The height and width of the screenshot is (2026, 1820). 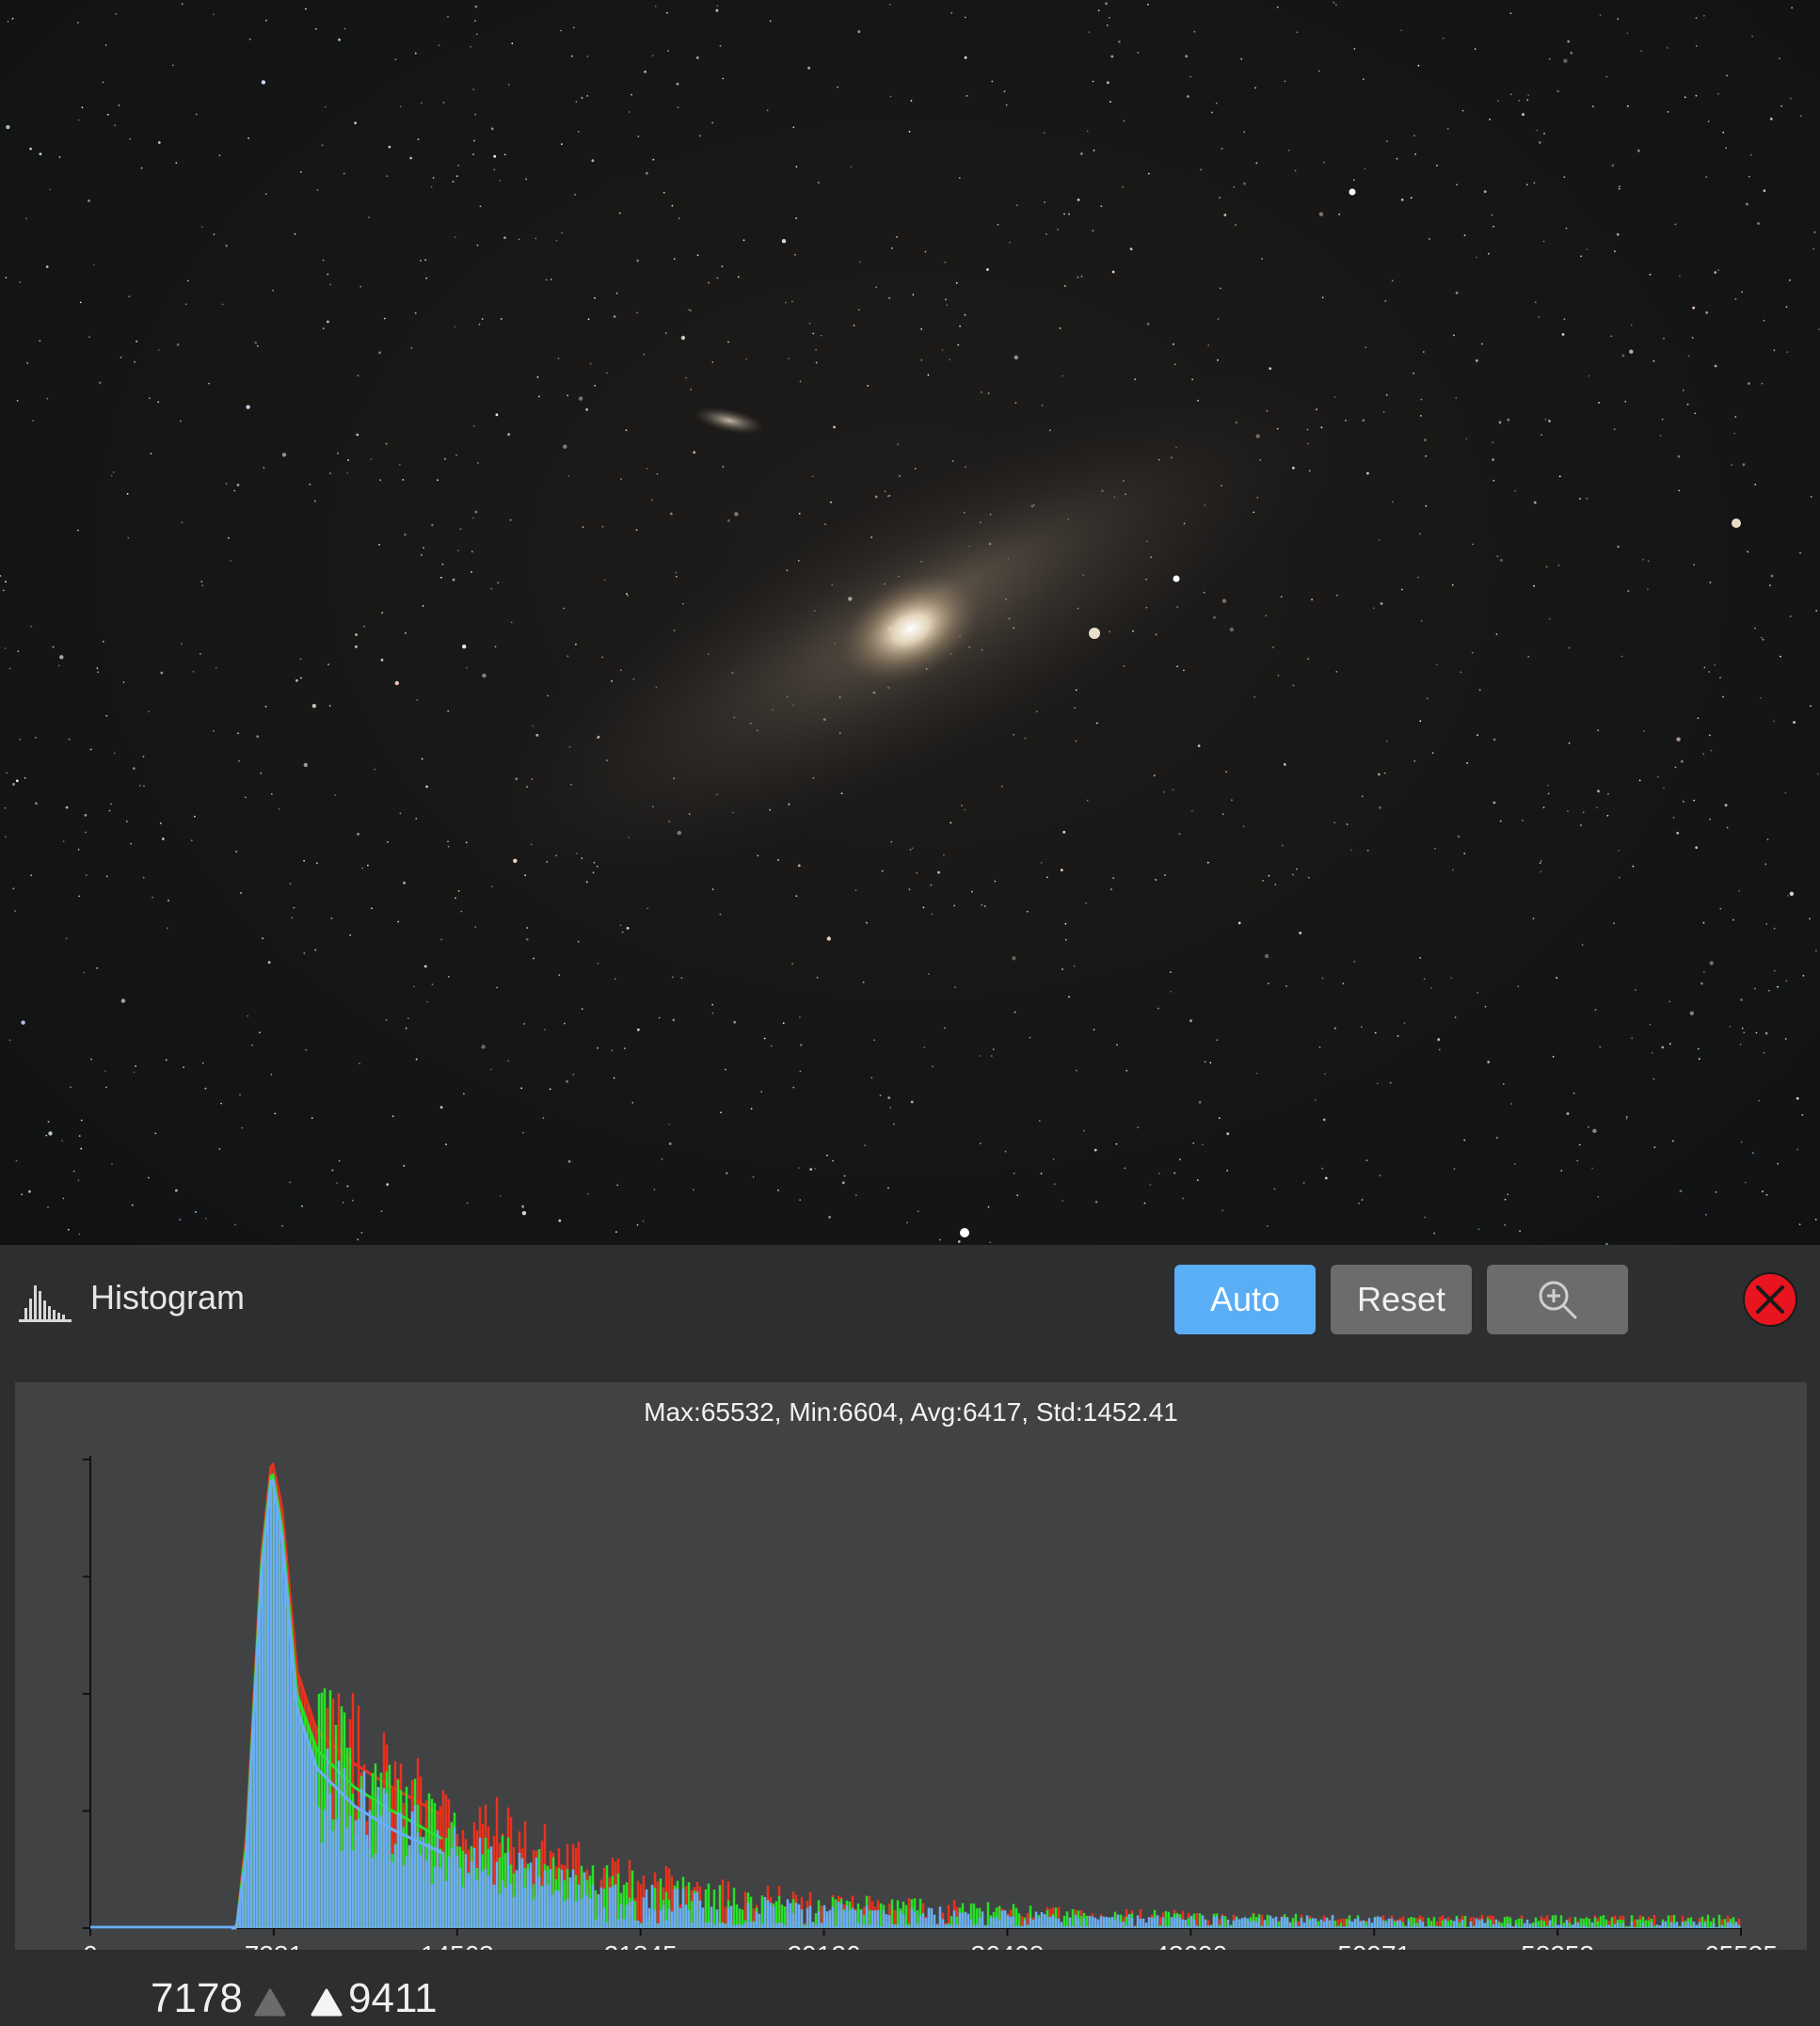 I want to click on close-icon, so click(x=1770, y=1299).